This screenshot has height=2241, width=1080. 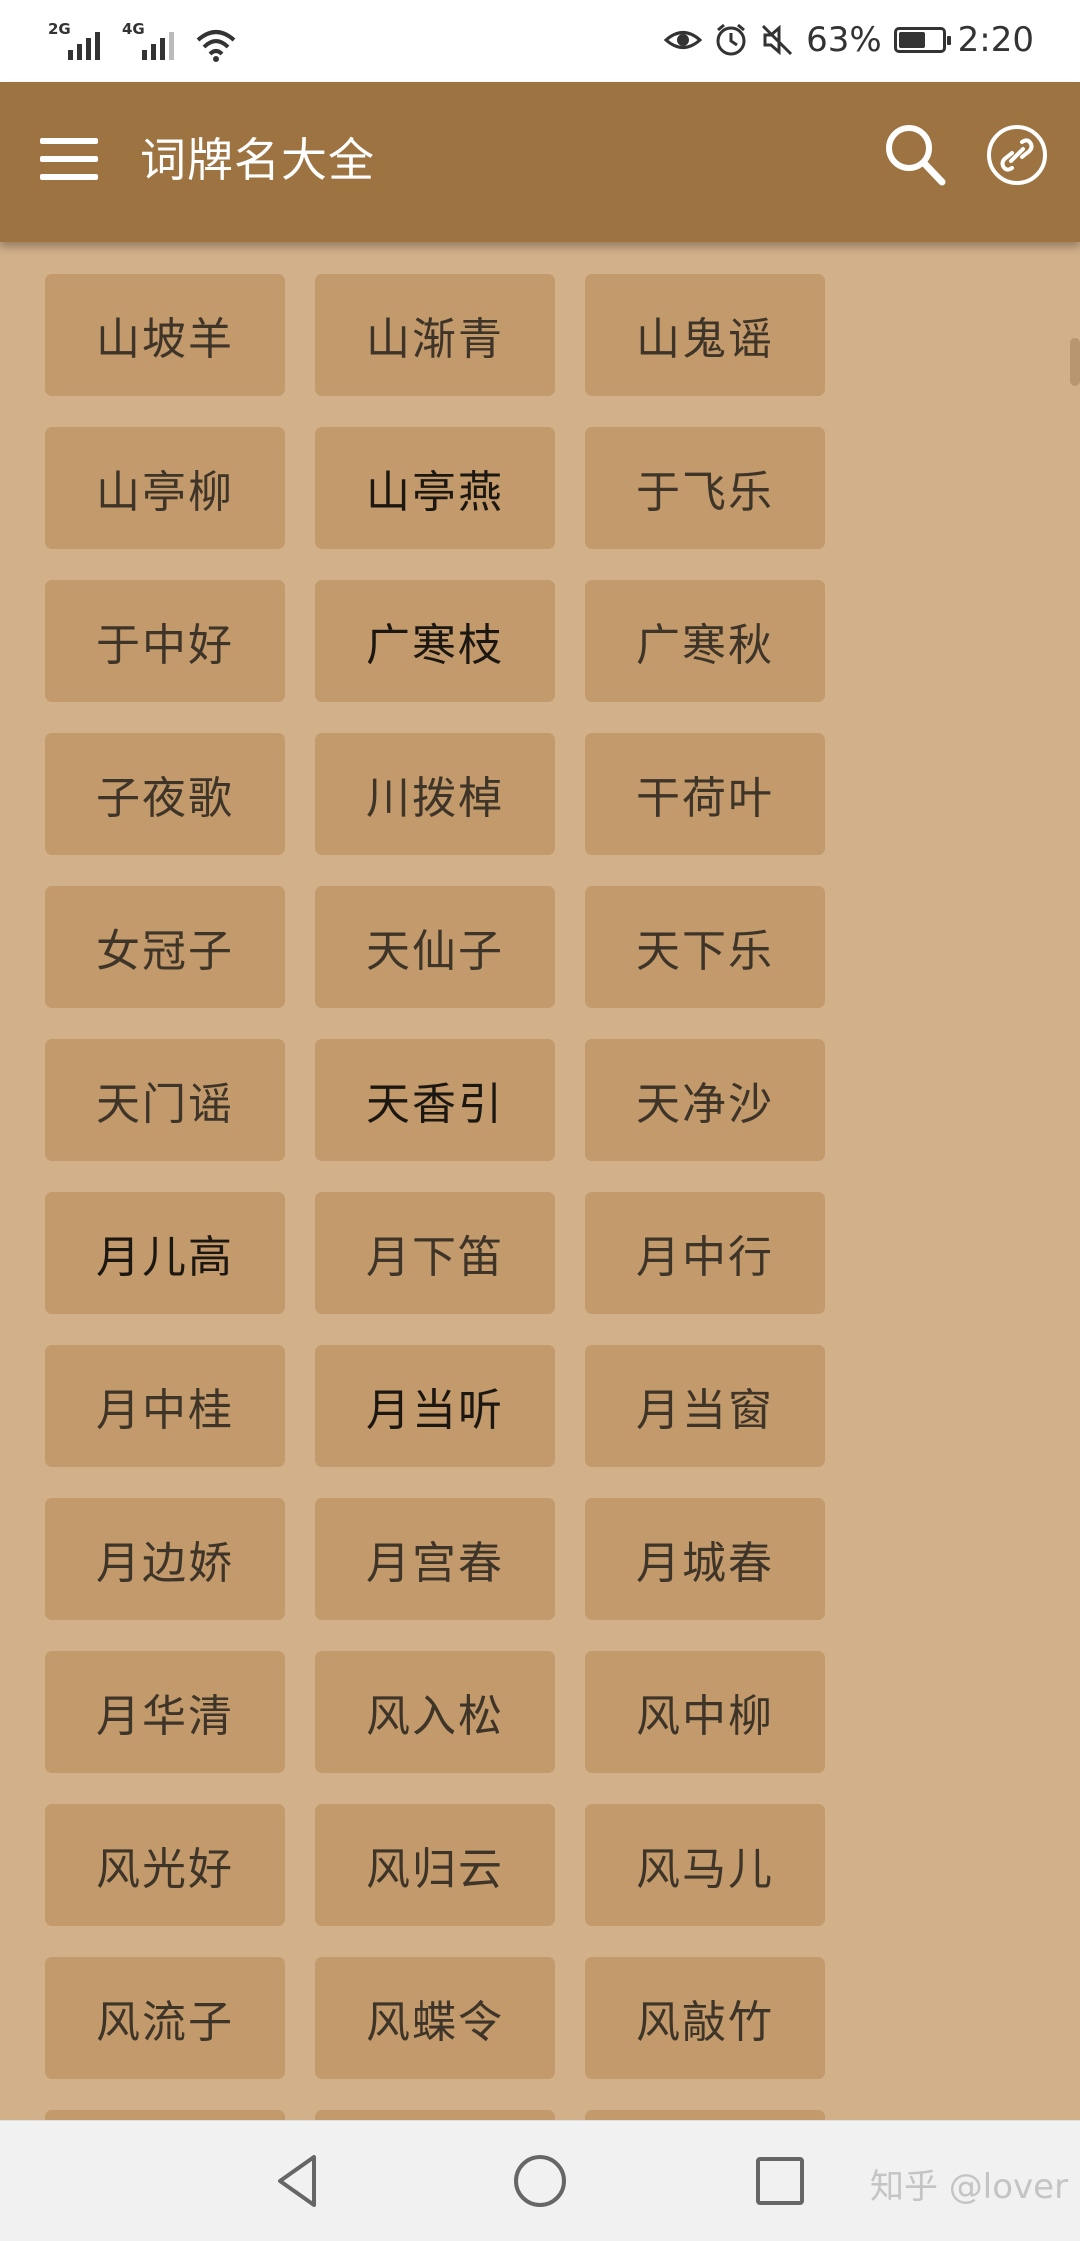 I want to click on eye-comfort-icon, so click(x=683, y=40).